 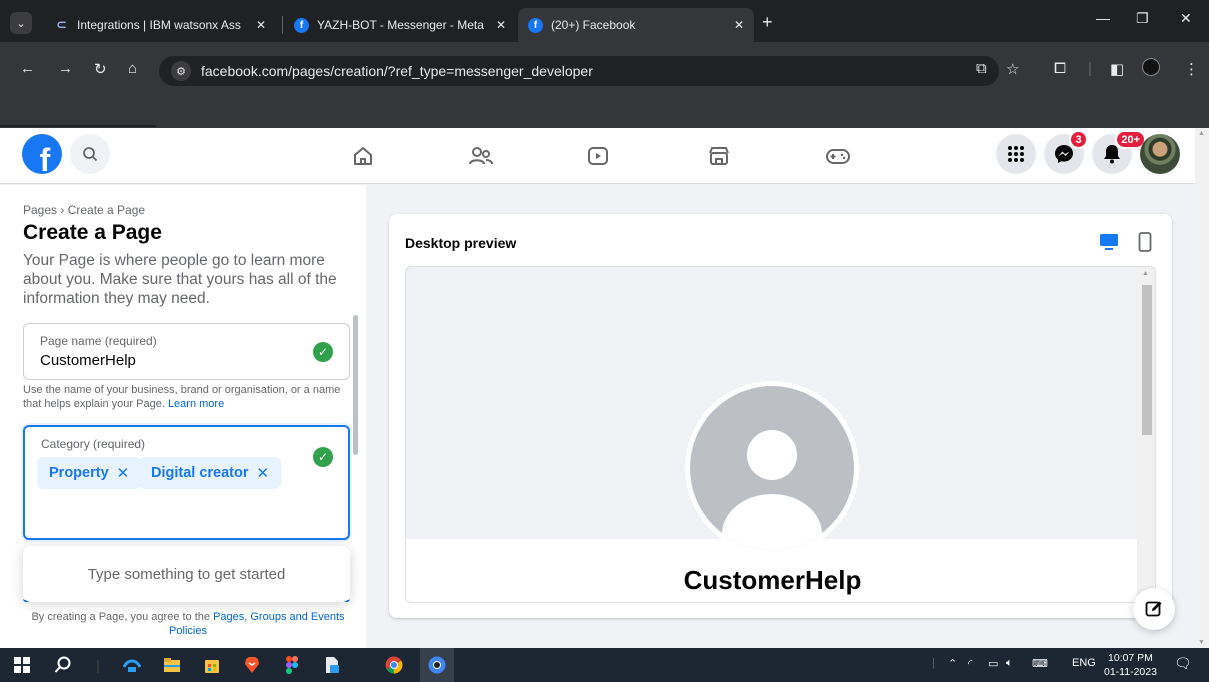 What do you see at coordinates (363, 156) in the screenshot?
I see `home-nav-icon` at bounding box center [363, 156].